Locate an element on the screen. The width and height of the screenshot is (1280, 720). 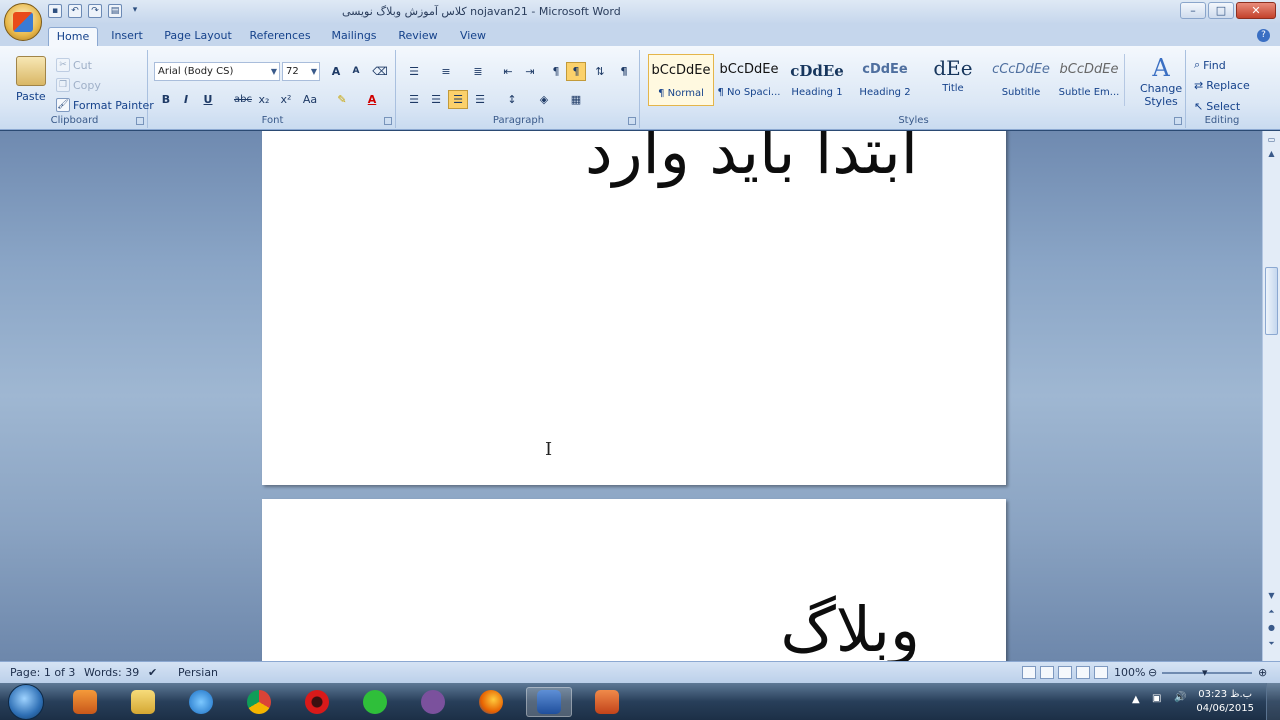
font-size-combo: 72 ▼ is located at coordinates (301, 71).